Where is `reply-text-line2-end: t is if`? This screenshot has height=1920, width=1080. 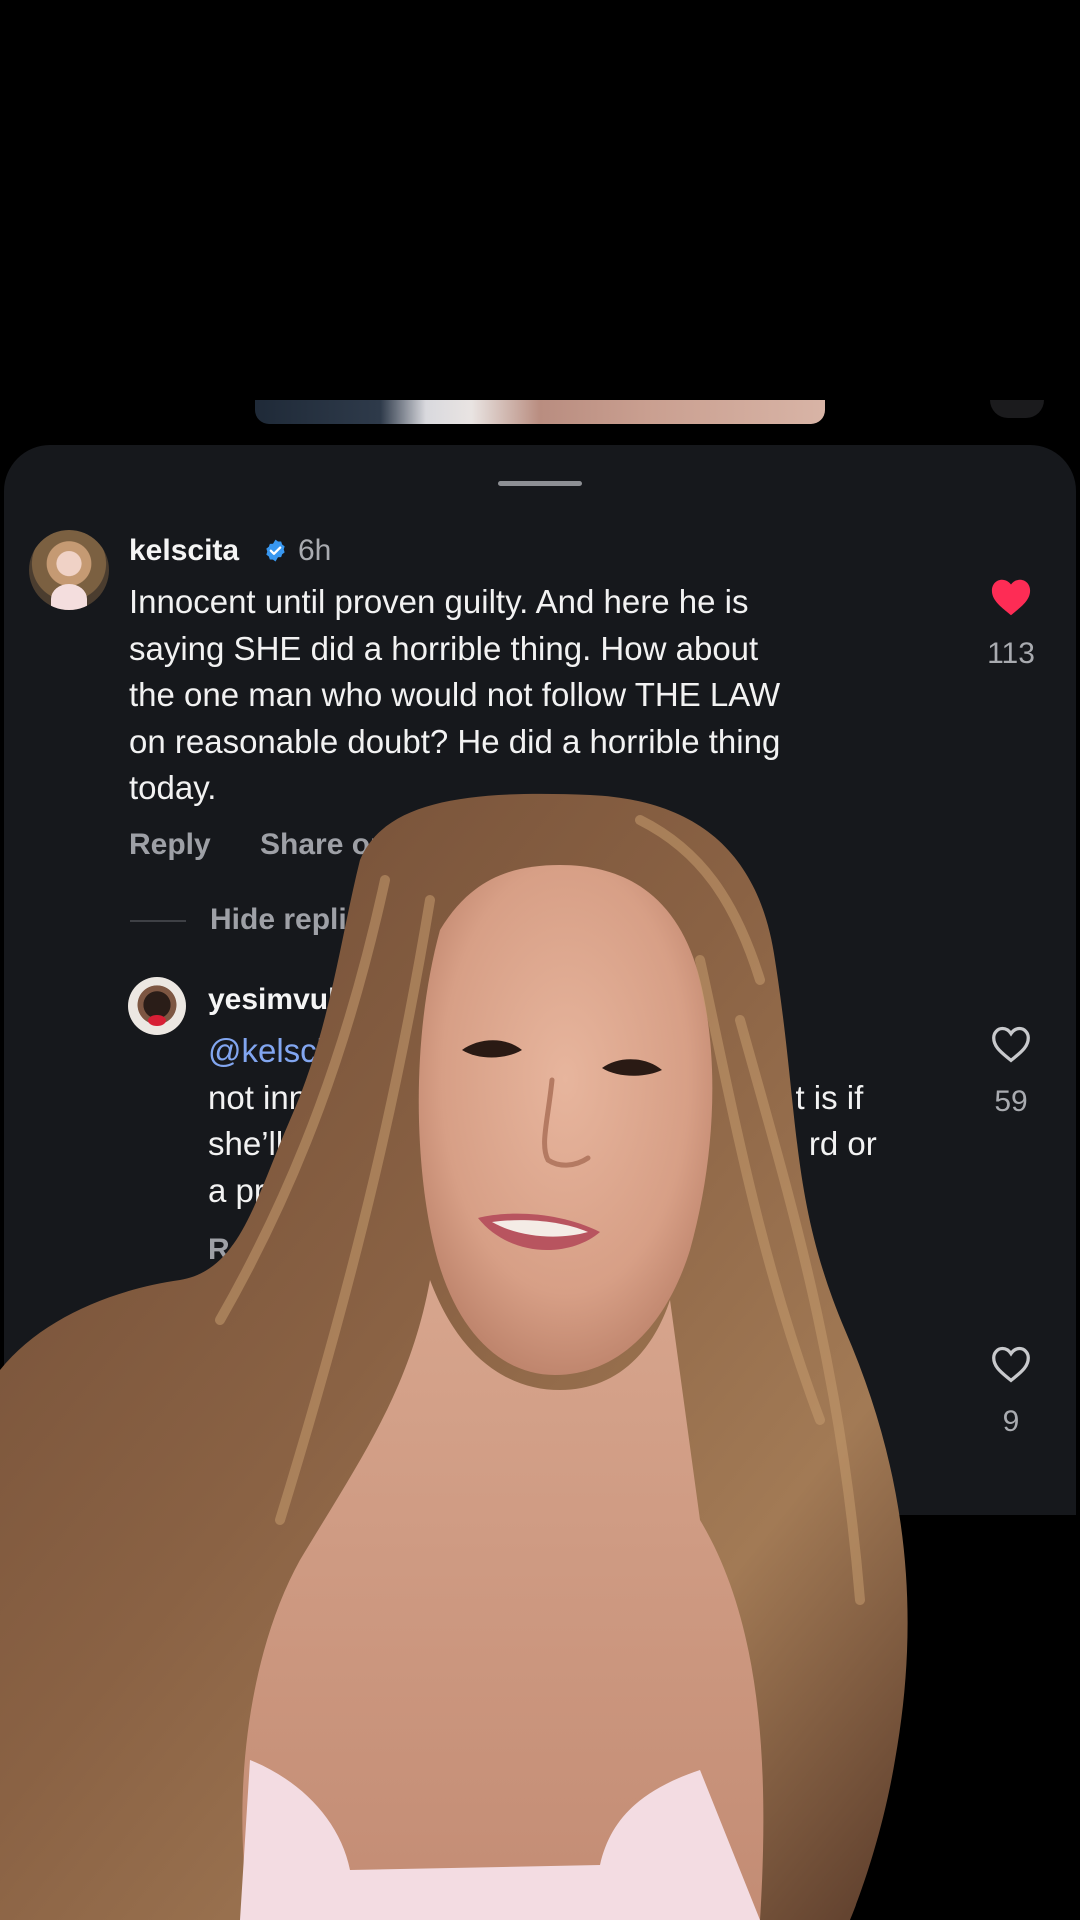 reply-text-line2-end: t is if is located at coordinates (829, 1097).